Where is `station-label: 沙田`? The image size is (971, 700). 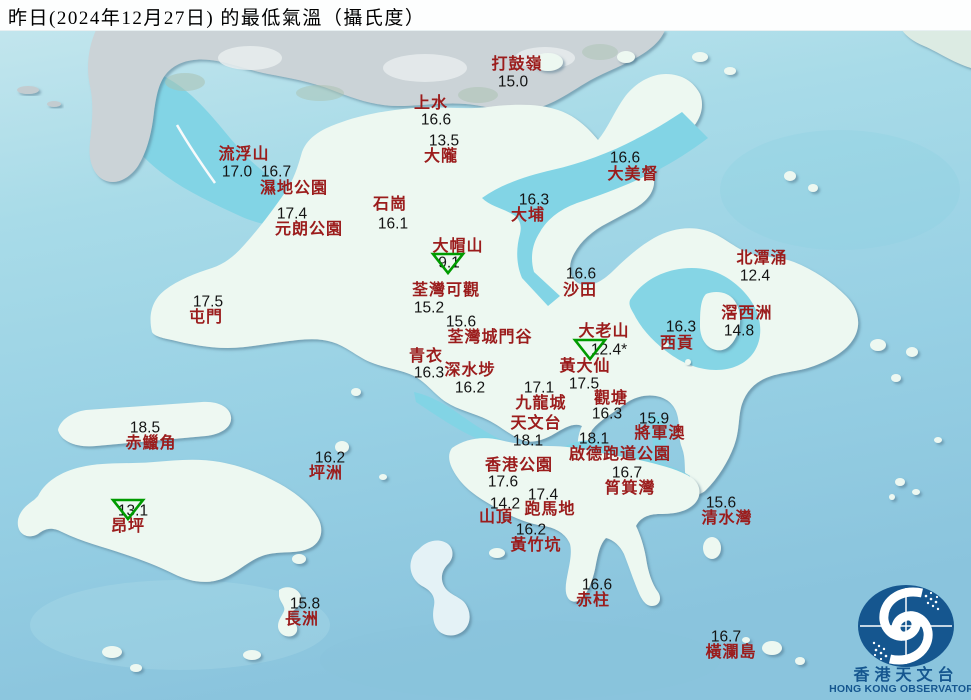 station-label: 沙田 is located at coordinates (580, 290).